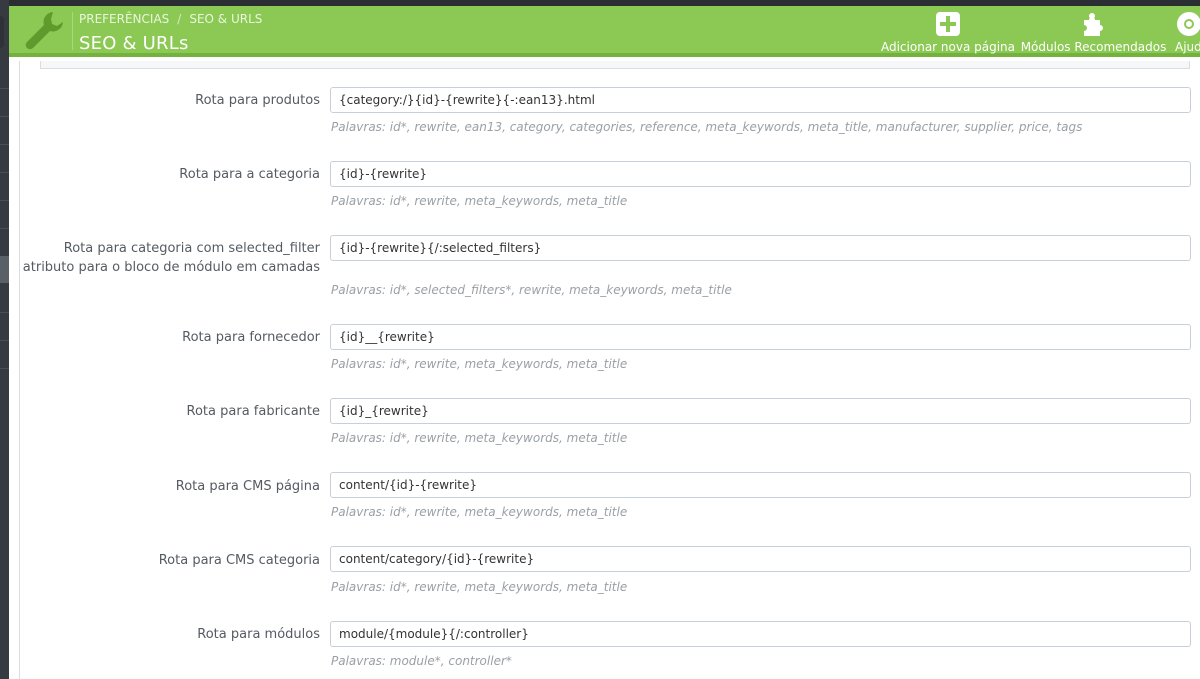 This screenshot has width=1200, height=679. Describe the element at coordinates (760, 634) in the screenshot. I see `route-modules-input` at that location.